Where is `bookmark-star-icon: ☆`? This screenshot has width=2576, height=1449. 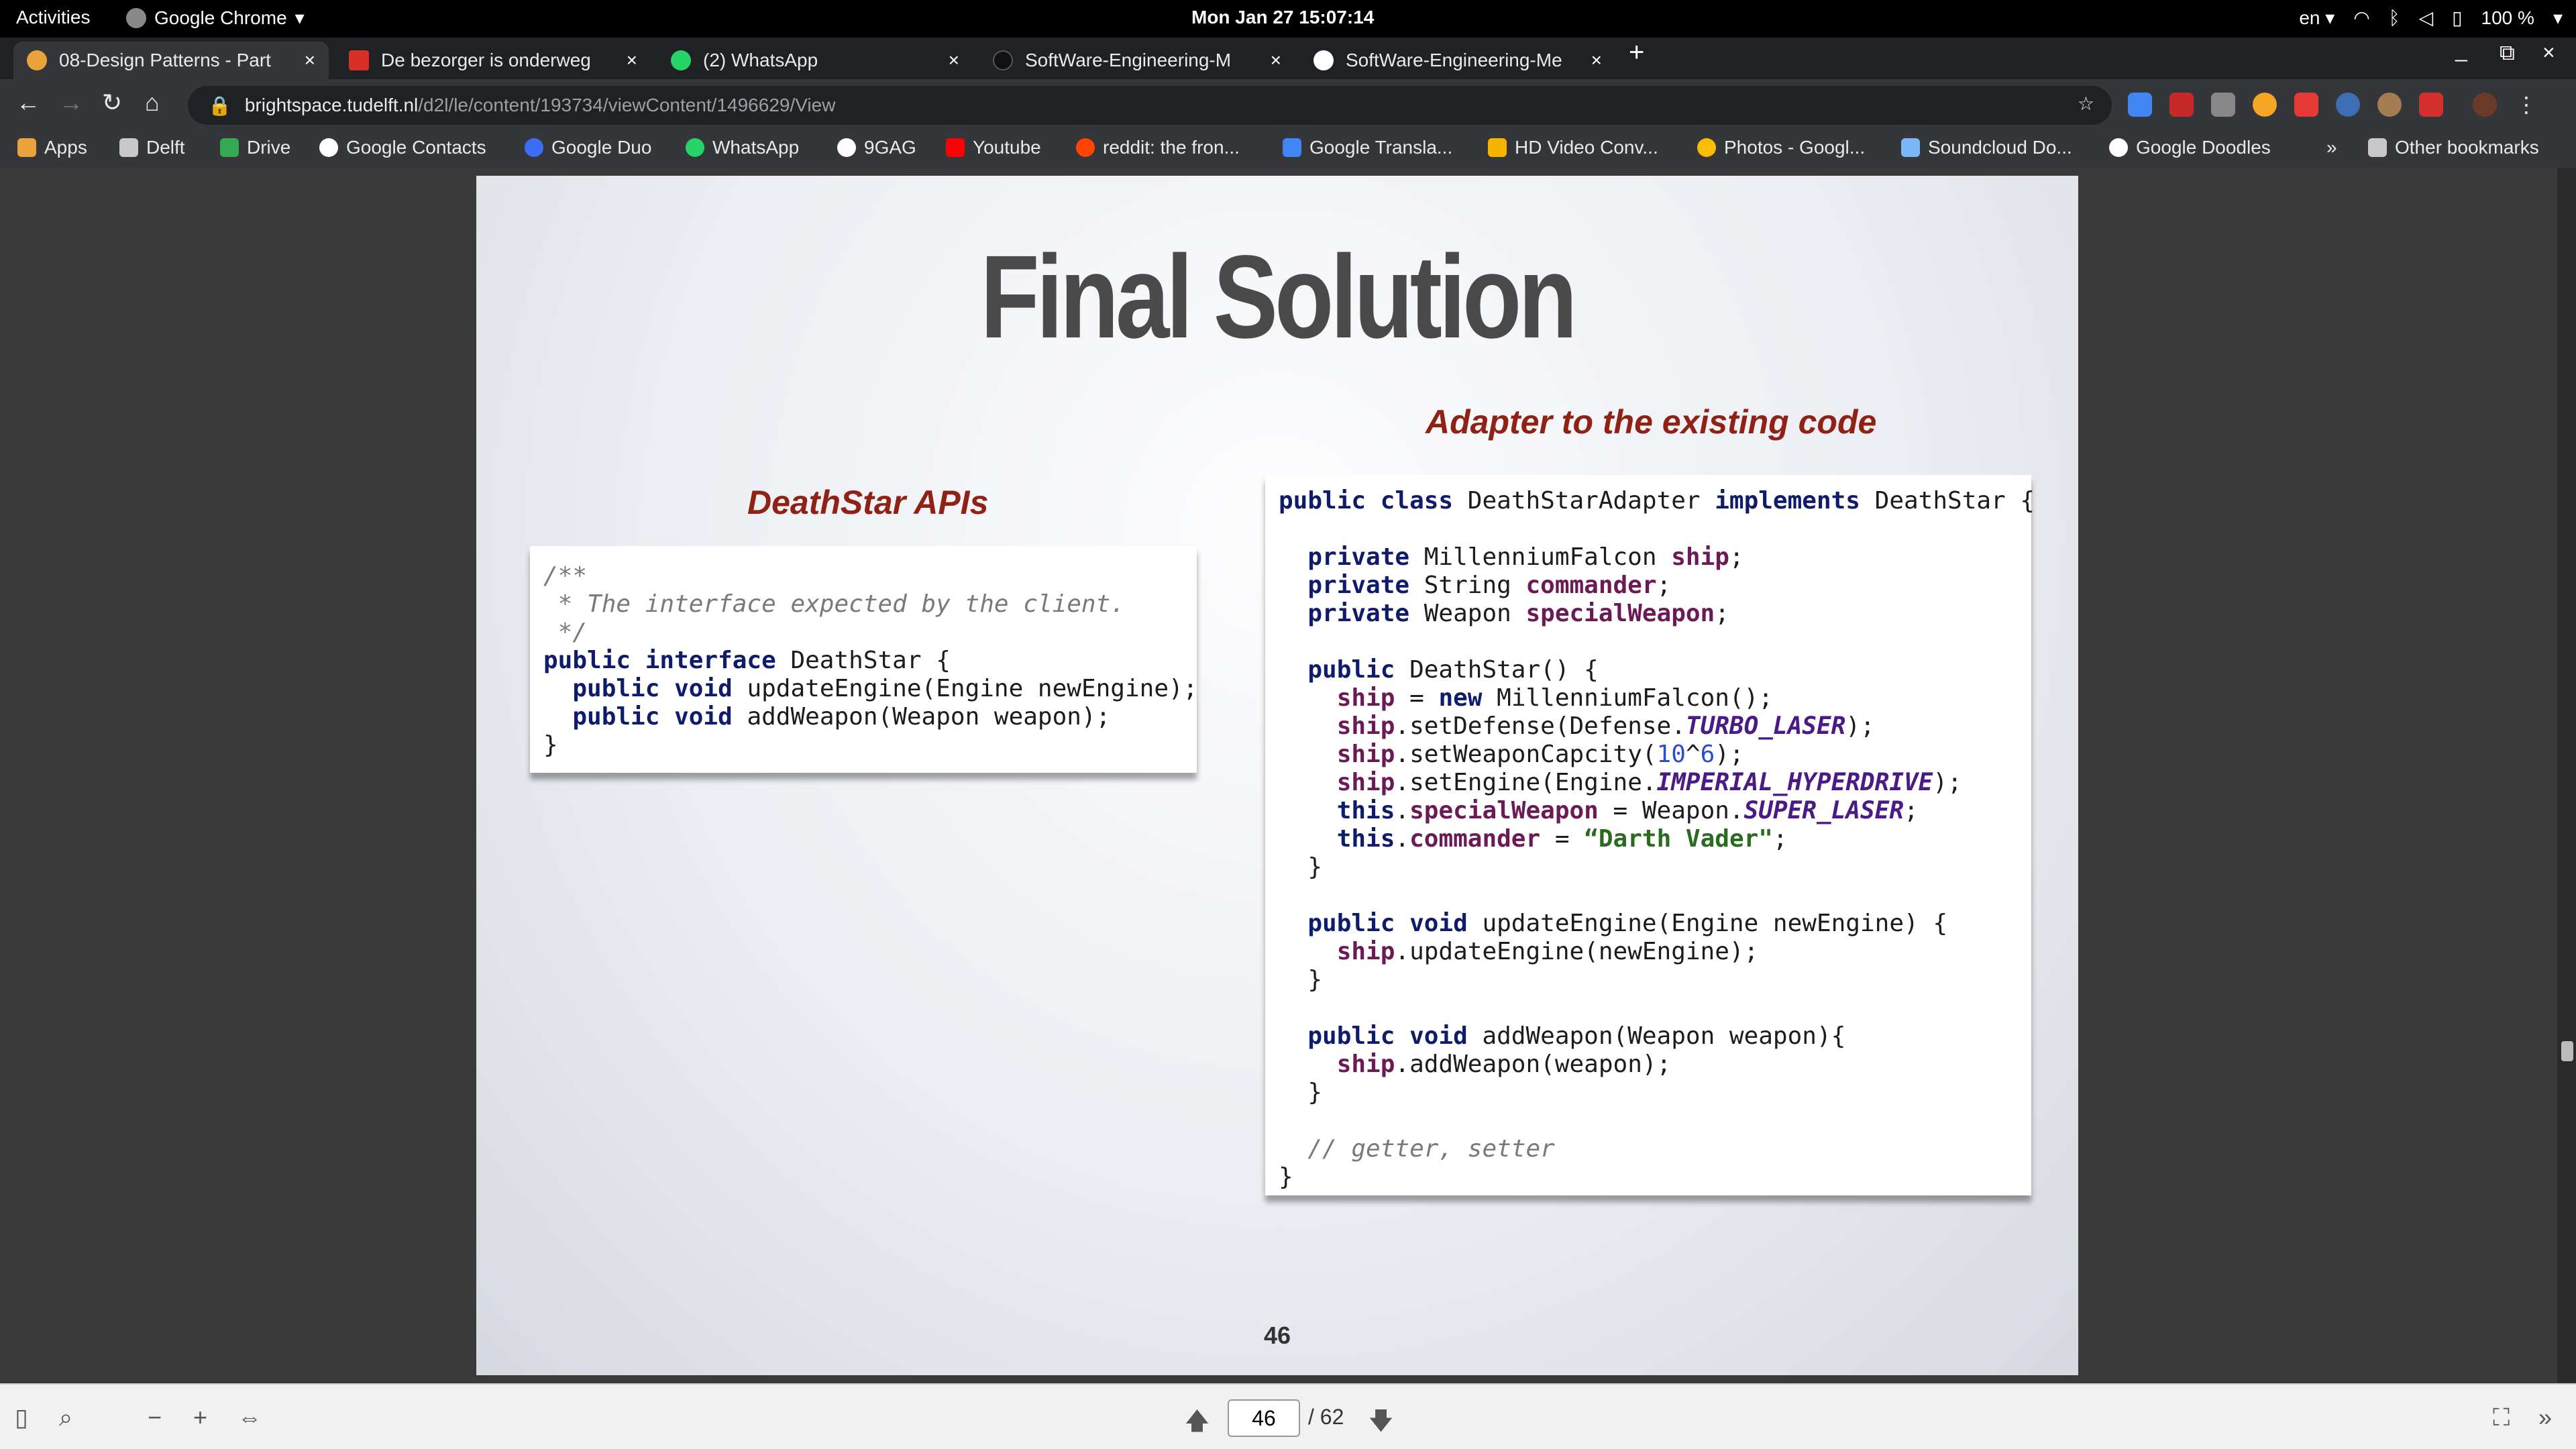 bookmark-star-icon: ☆ is located at coordinates (2086, 104).